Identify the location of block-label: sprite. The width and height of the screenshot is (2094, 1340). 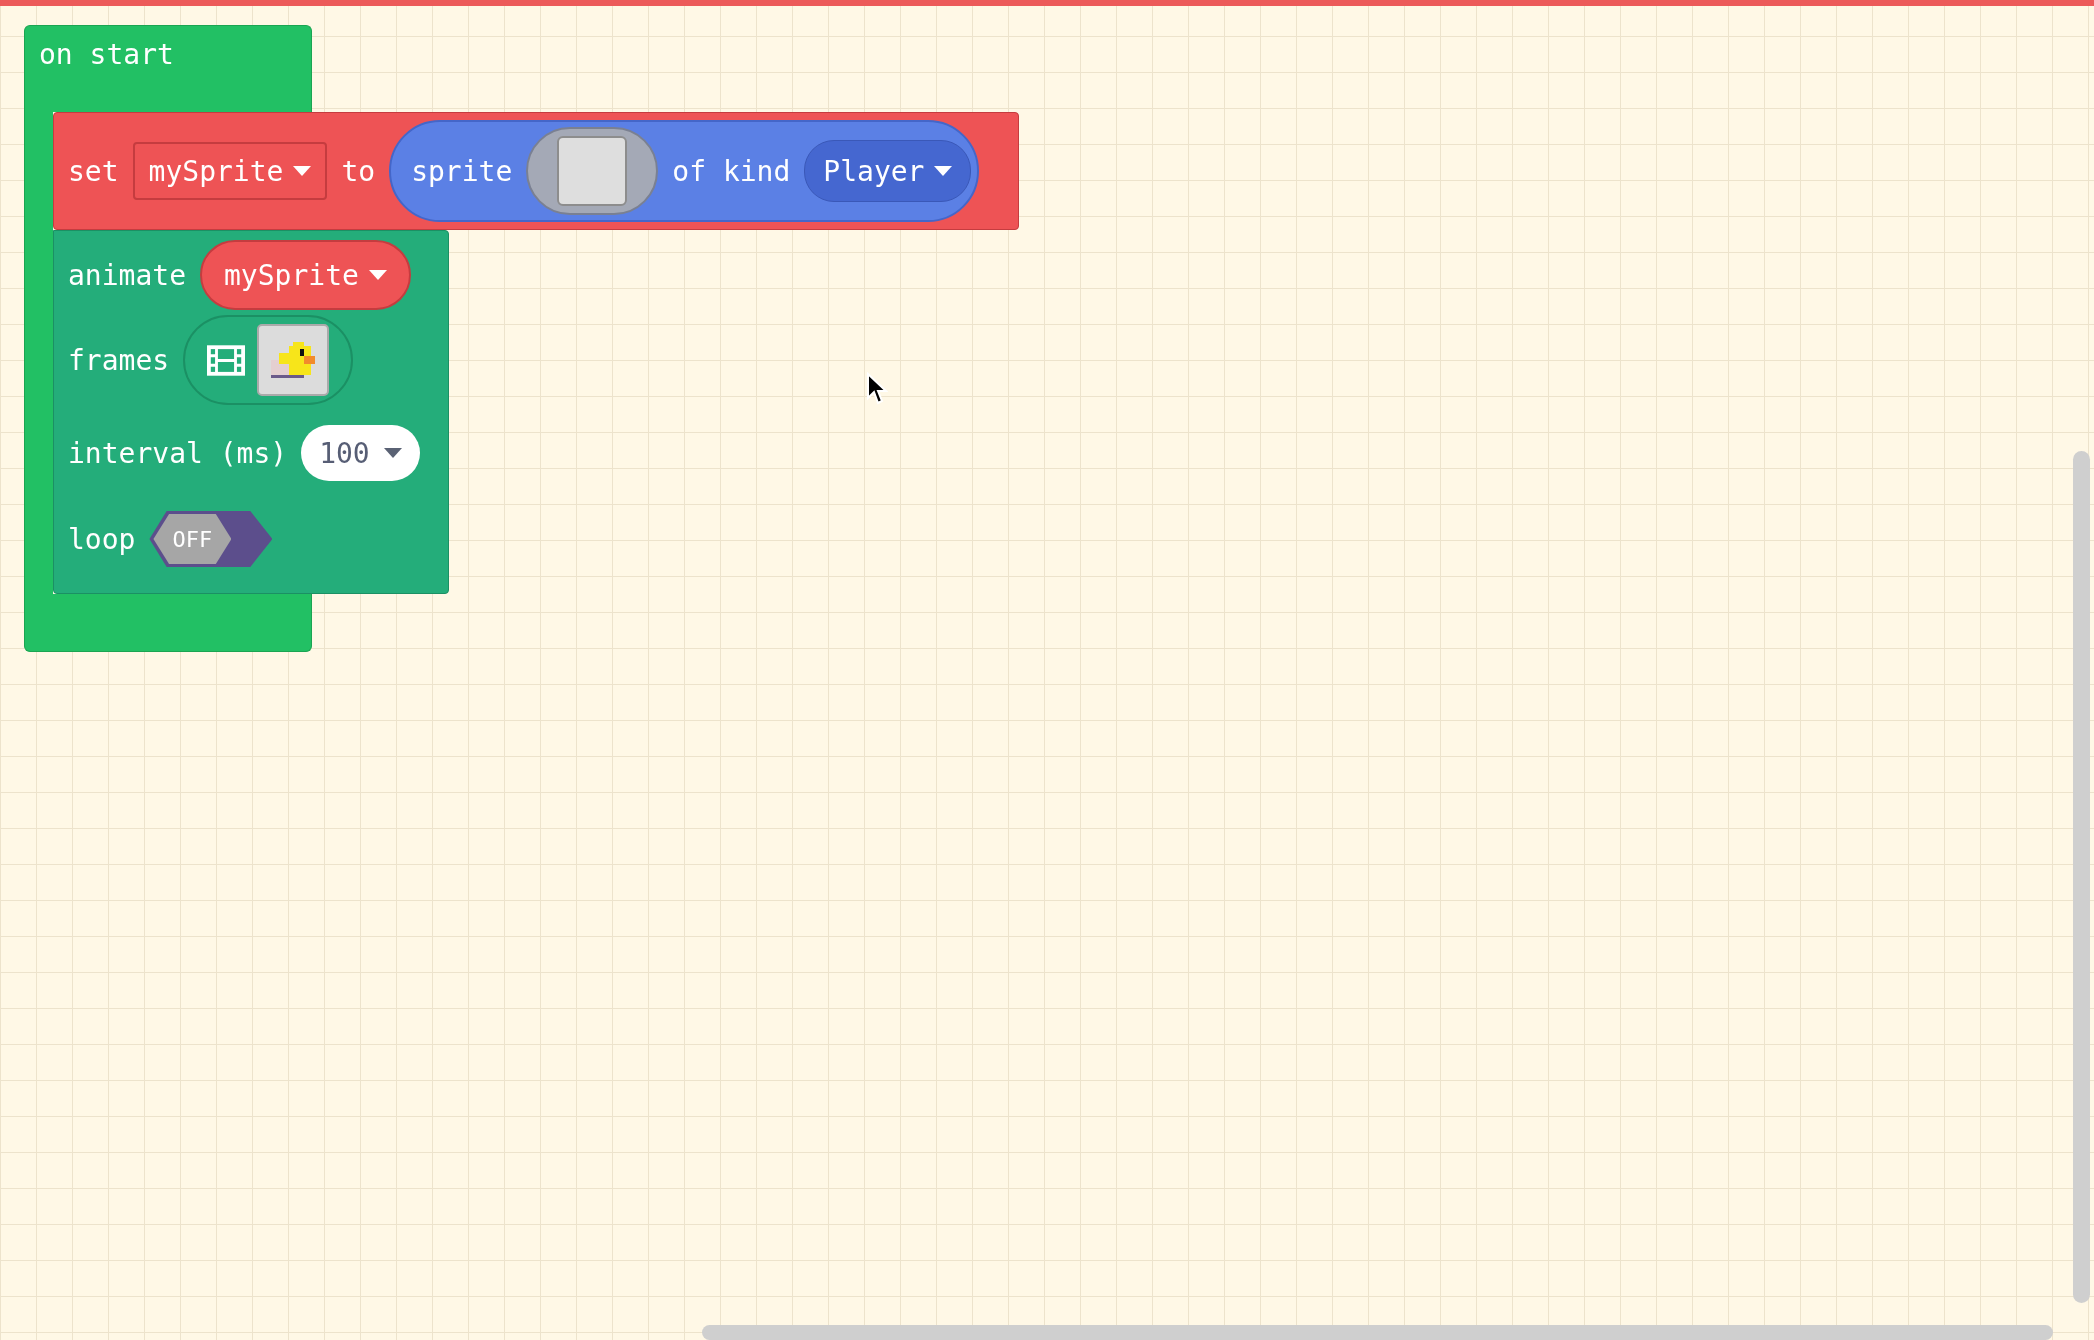
(462, 171).